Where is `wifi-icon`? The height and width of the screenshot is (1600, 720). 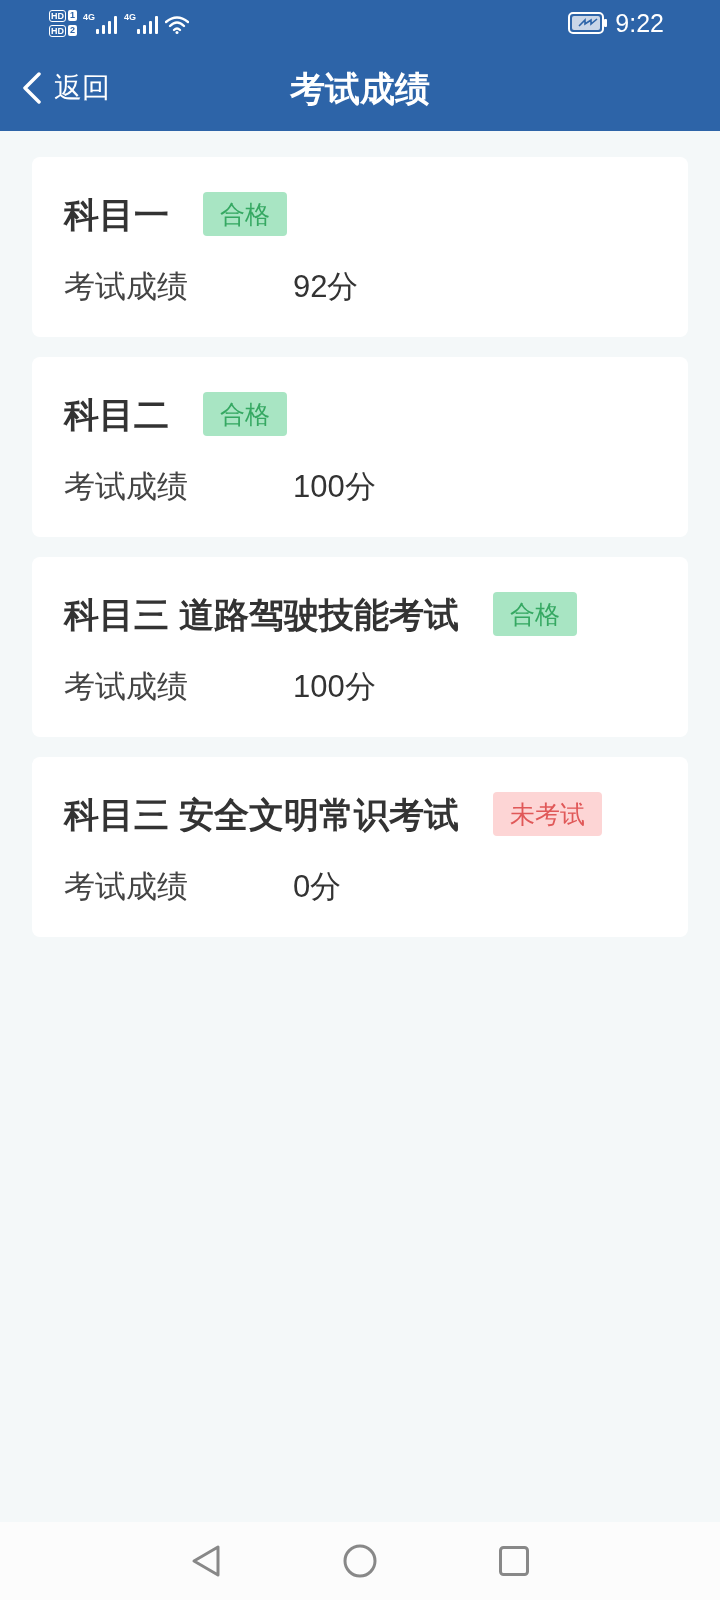 wifi-icon is located at coordinates (177, 25).